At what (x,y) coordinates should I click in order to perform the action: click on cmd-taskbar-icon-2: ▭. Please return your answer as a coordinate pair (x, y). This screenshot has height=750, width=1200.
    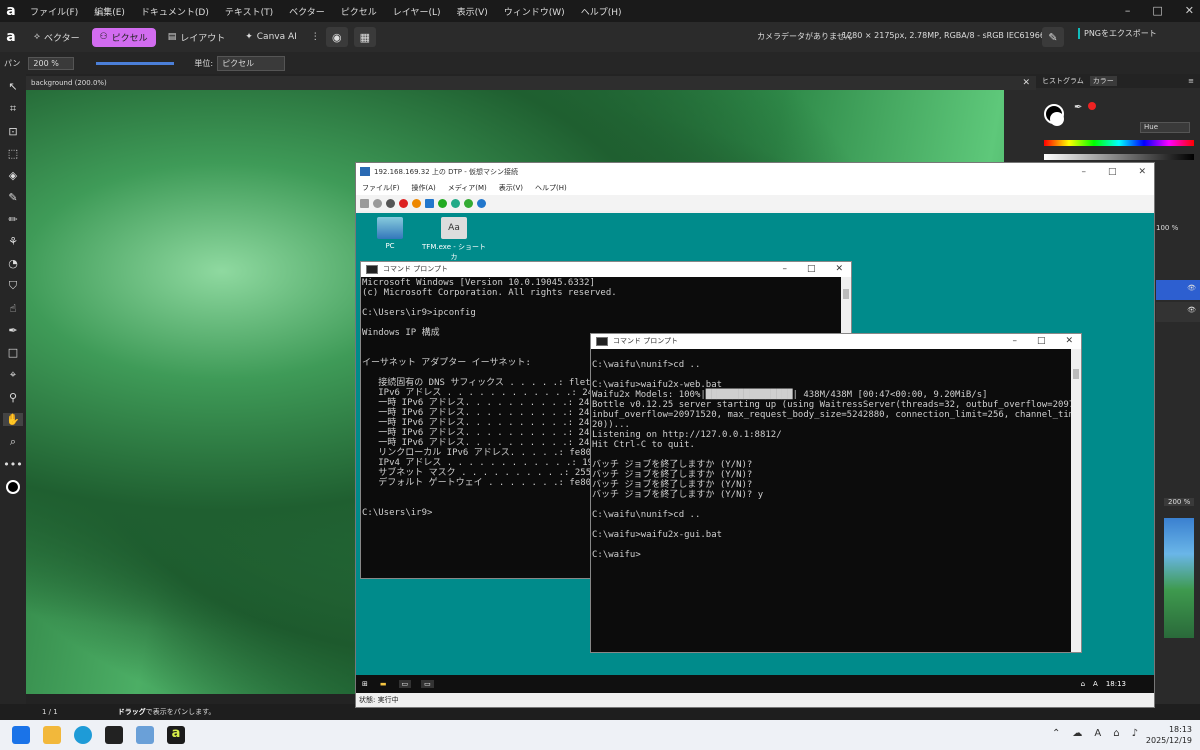
    Looking at the image, I should click on (427, 684).